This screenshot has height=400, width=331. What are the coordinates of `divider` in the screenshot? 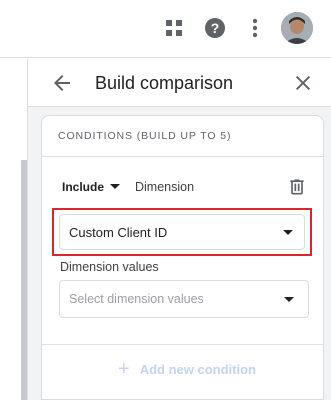 It's located at (182, 344).